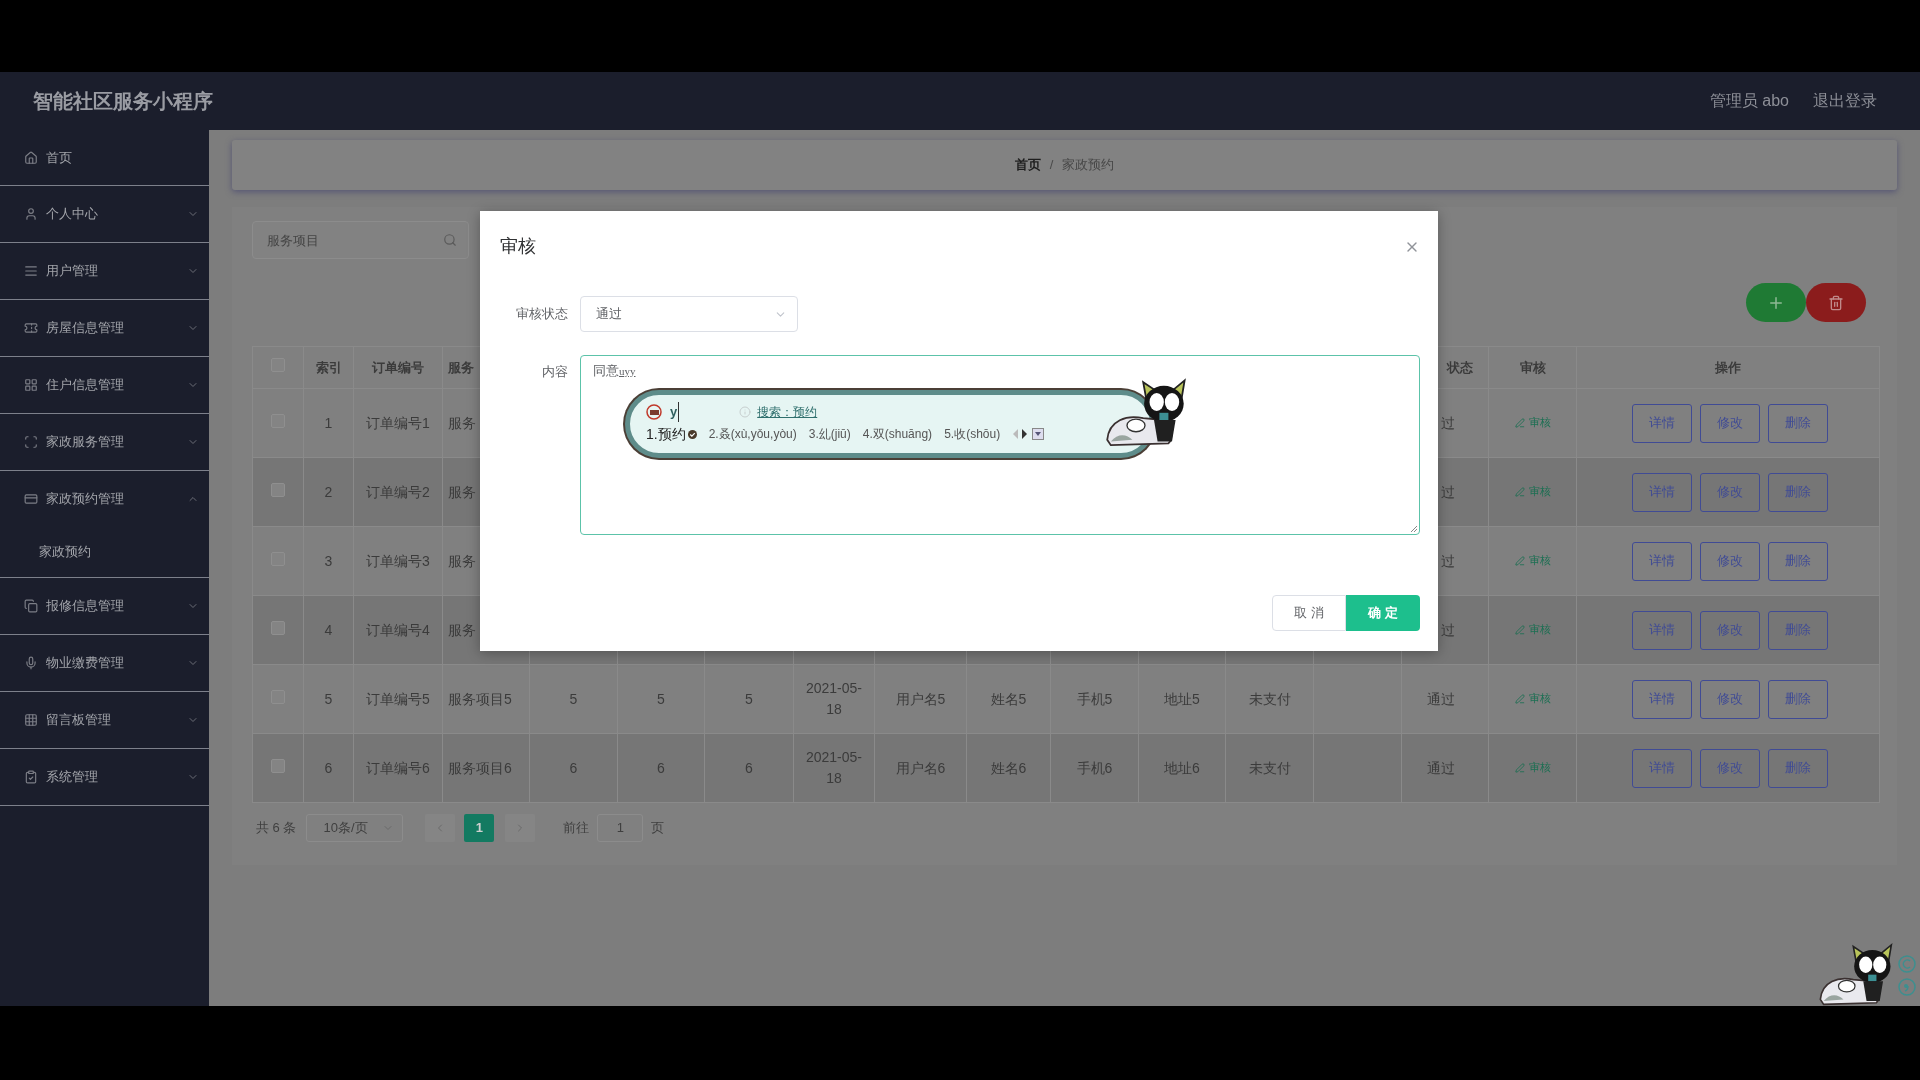  I want to click on trash-icon, so click(1836, 302).